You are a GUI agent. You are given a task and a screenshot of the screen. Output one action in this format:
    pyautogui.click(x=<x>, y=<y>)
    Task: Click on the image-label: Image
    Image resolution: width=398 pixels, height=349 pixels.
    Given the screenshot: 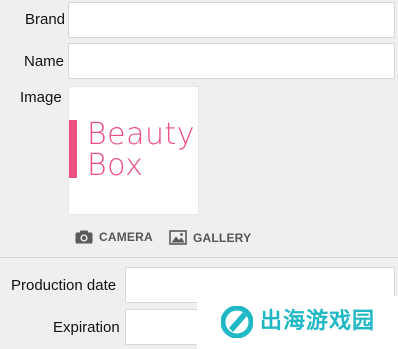 What is the action you would take?
    pyautogui.click(x=41, y=97)
    